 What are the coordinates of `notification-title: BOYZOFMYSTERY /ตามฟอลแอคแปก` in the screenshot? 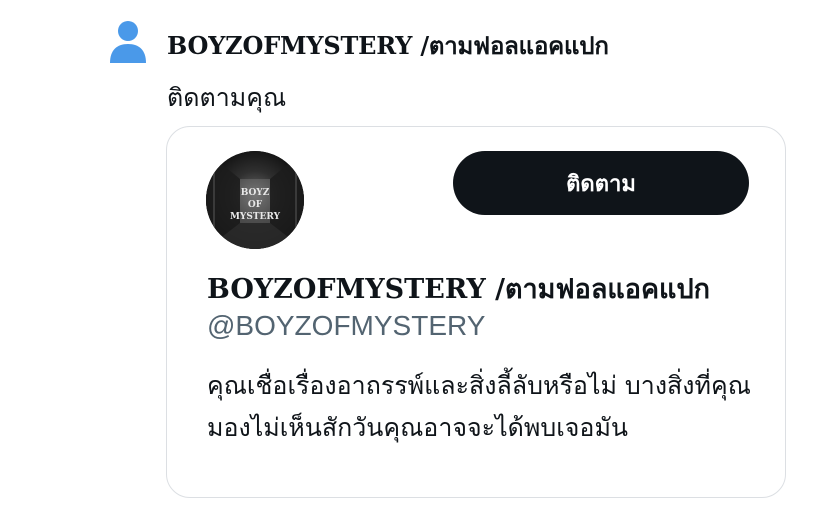 It's located at (388, 45).